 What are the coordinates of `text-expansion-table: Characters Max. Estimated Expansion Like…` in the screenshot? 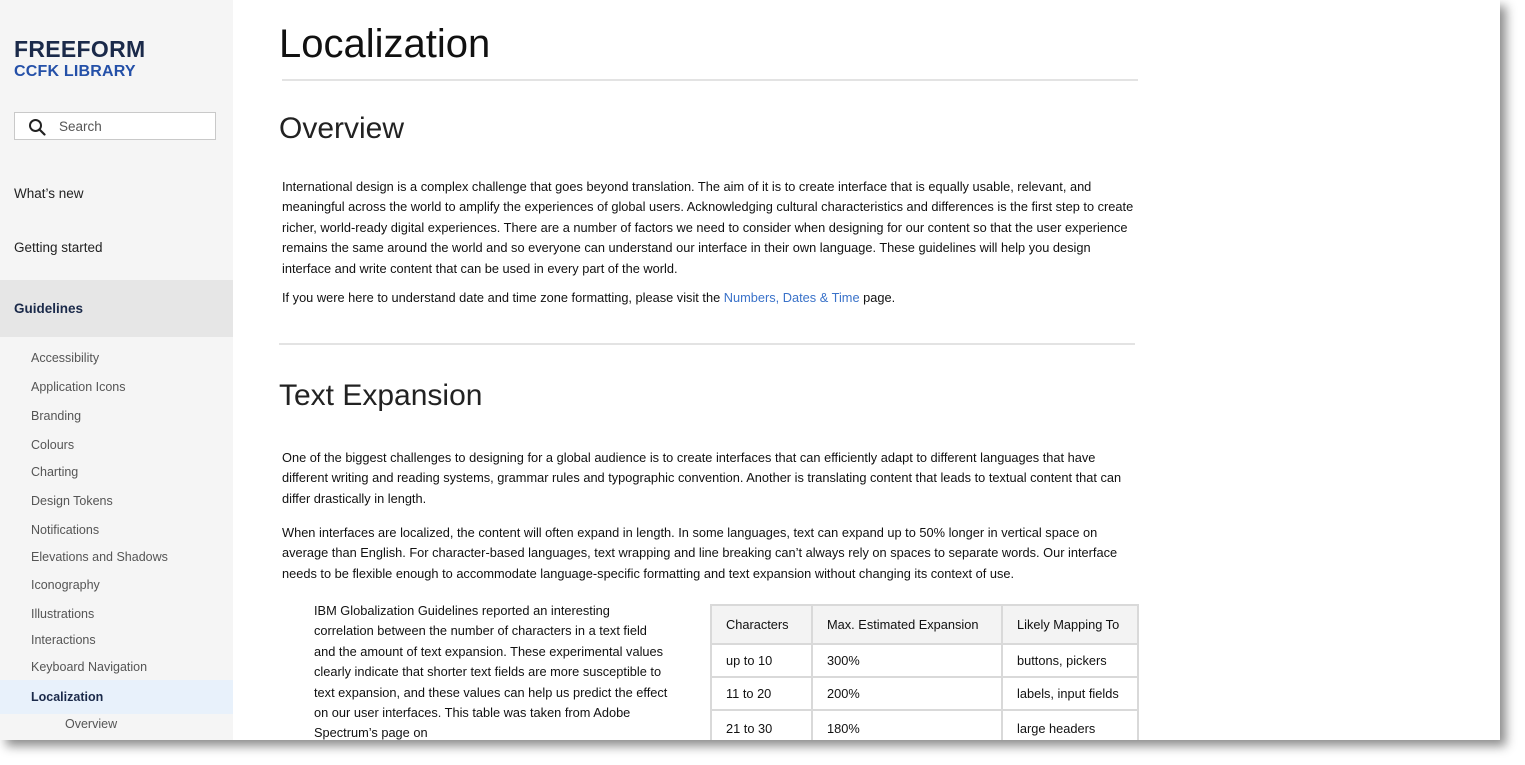 It's located at (924, 672).